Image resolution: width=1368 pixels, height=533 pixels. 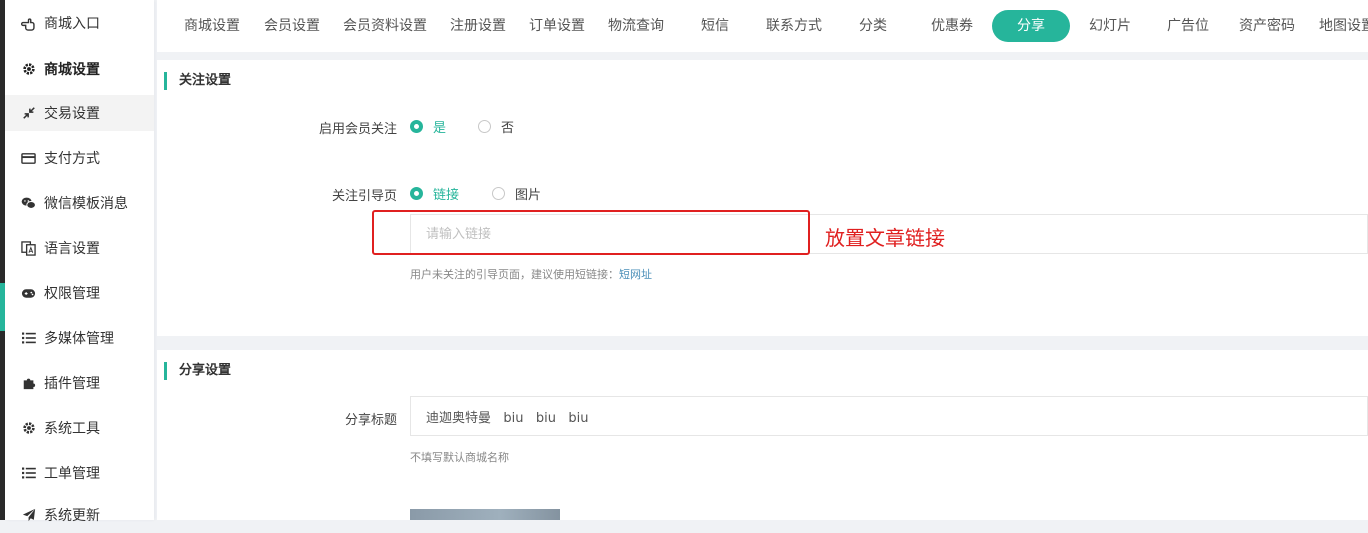 I want to click on sidebar-item-label: 语言设置, so click(x=72, y=249).